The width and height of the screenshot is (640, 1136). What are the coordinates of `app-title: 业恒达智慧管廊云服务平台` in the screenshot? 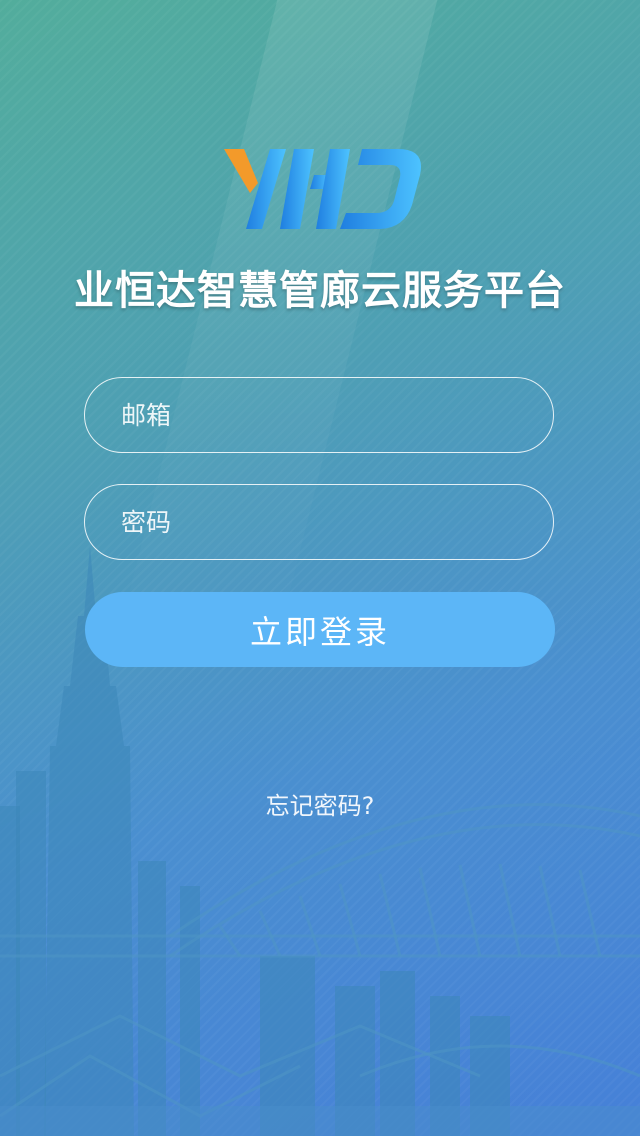 It's located at (320, 291).